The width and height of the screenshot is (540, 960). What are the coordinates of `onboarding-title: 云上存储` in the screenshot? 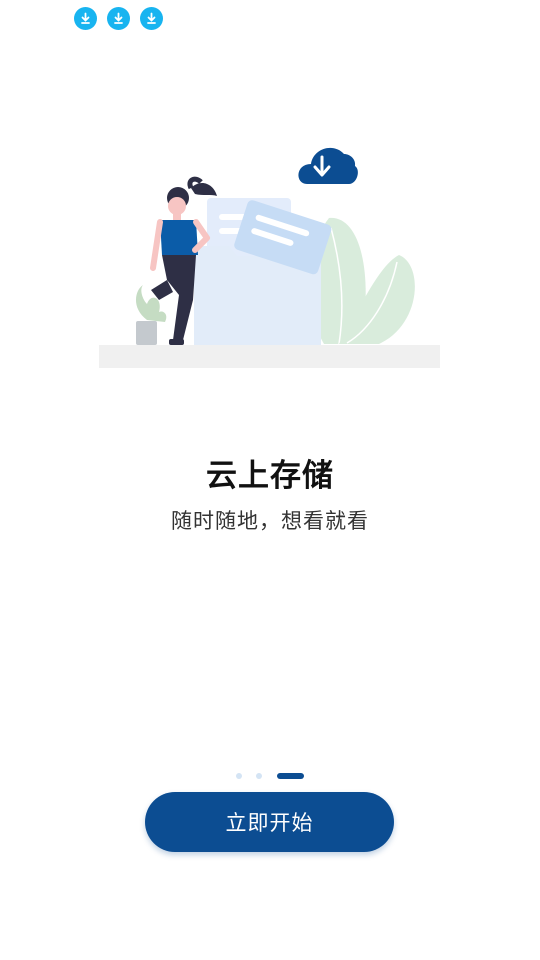 It's located at (270, 476).